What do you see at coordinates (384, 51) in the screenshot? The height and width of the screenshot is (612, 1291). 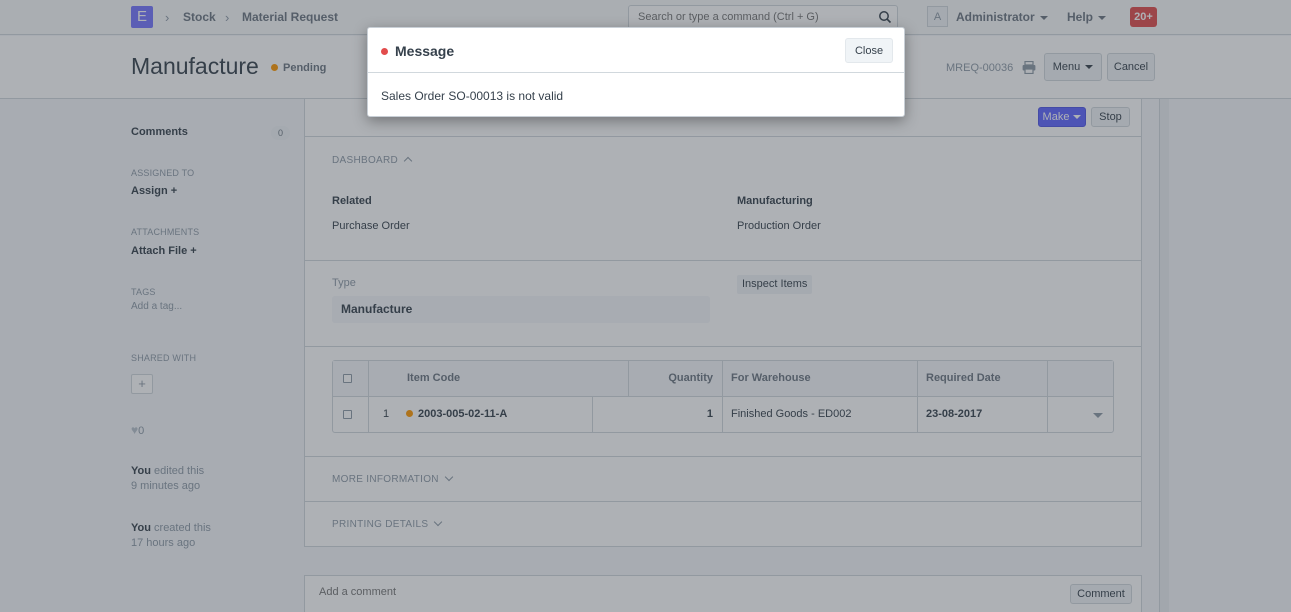 I see `dialog-indicator-icon` at bounding box center [384, 51].